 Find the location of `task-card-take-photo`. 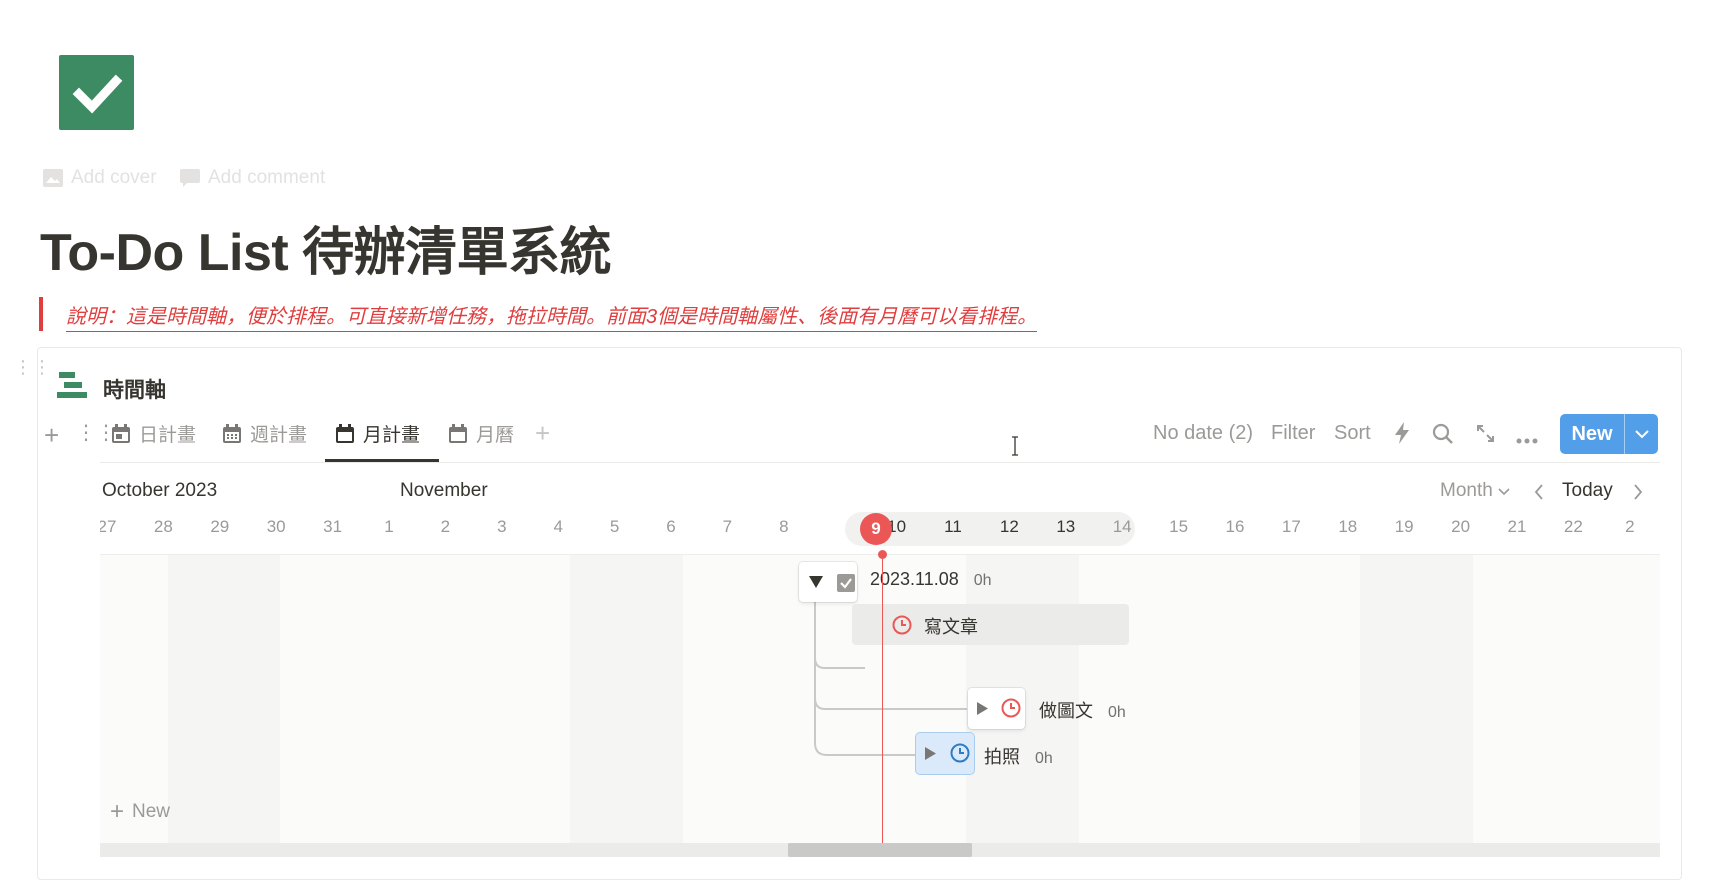

task-card-take-photo is located at coordinates (945, 753).